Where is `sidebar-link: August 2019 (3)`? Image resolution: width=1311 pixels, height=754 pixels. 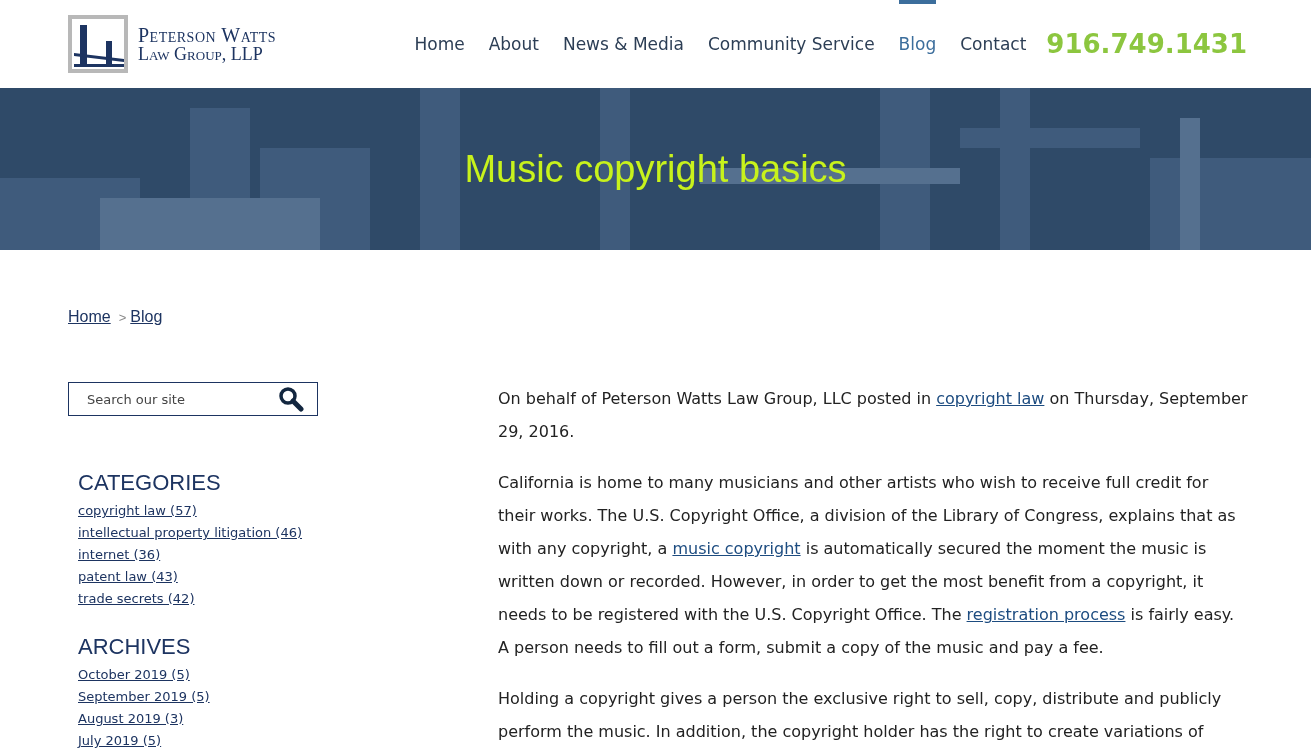 sidebar-link: August 2019 (3) is located at coordinates (198, 719).